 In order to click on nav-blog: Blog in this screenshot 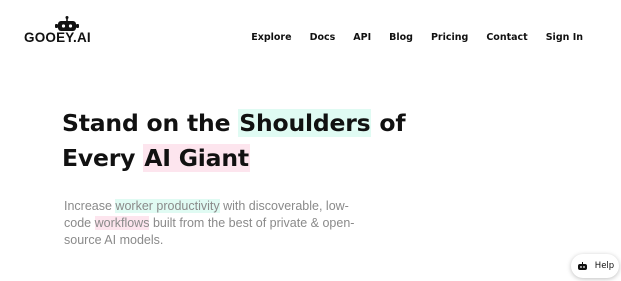, I will do `click(401, 37)`.